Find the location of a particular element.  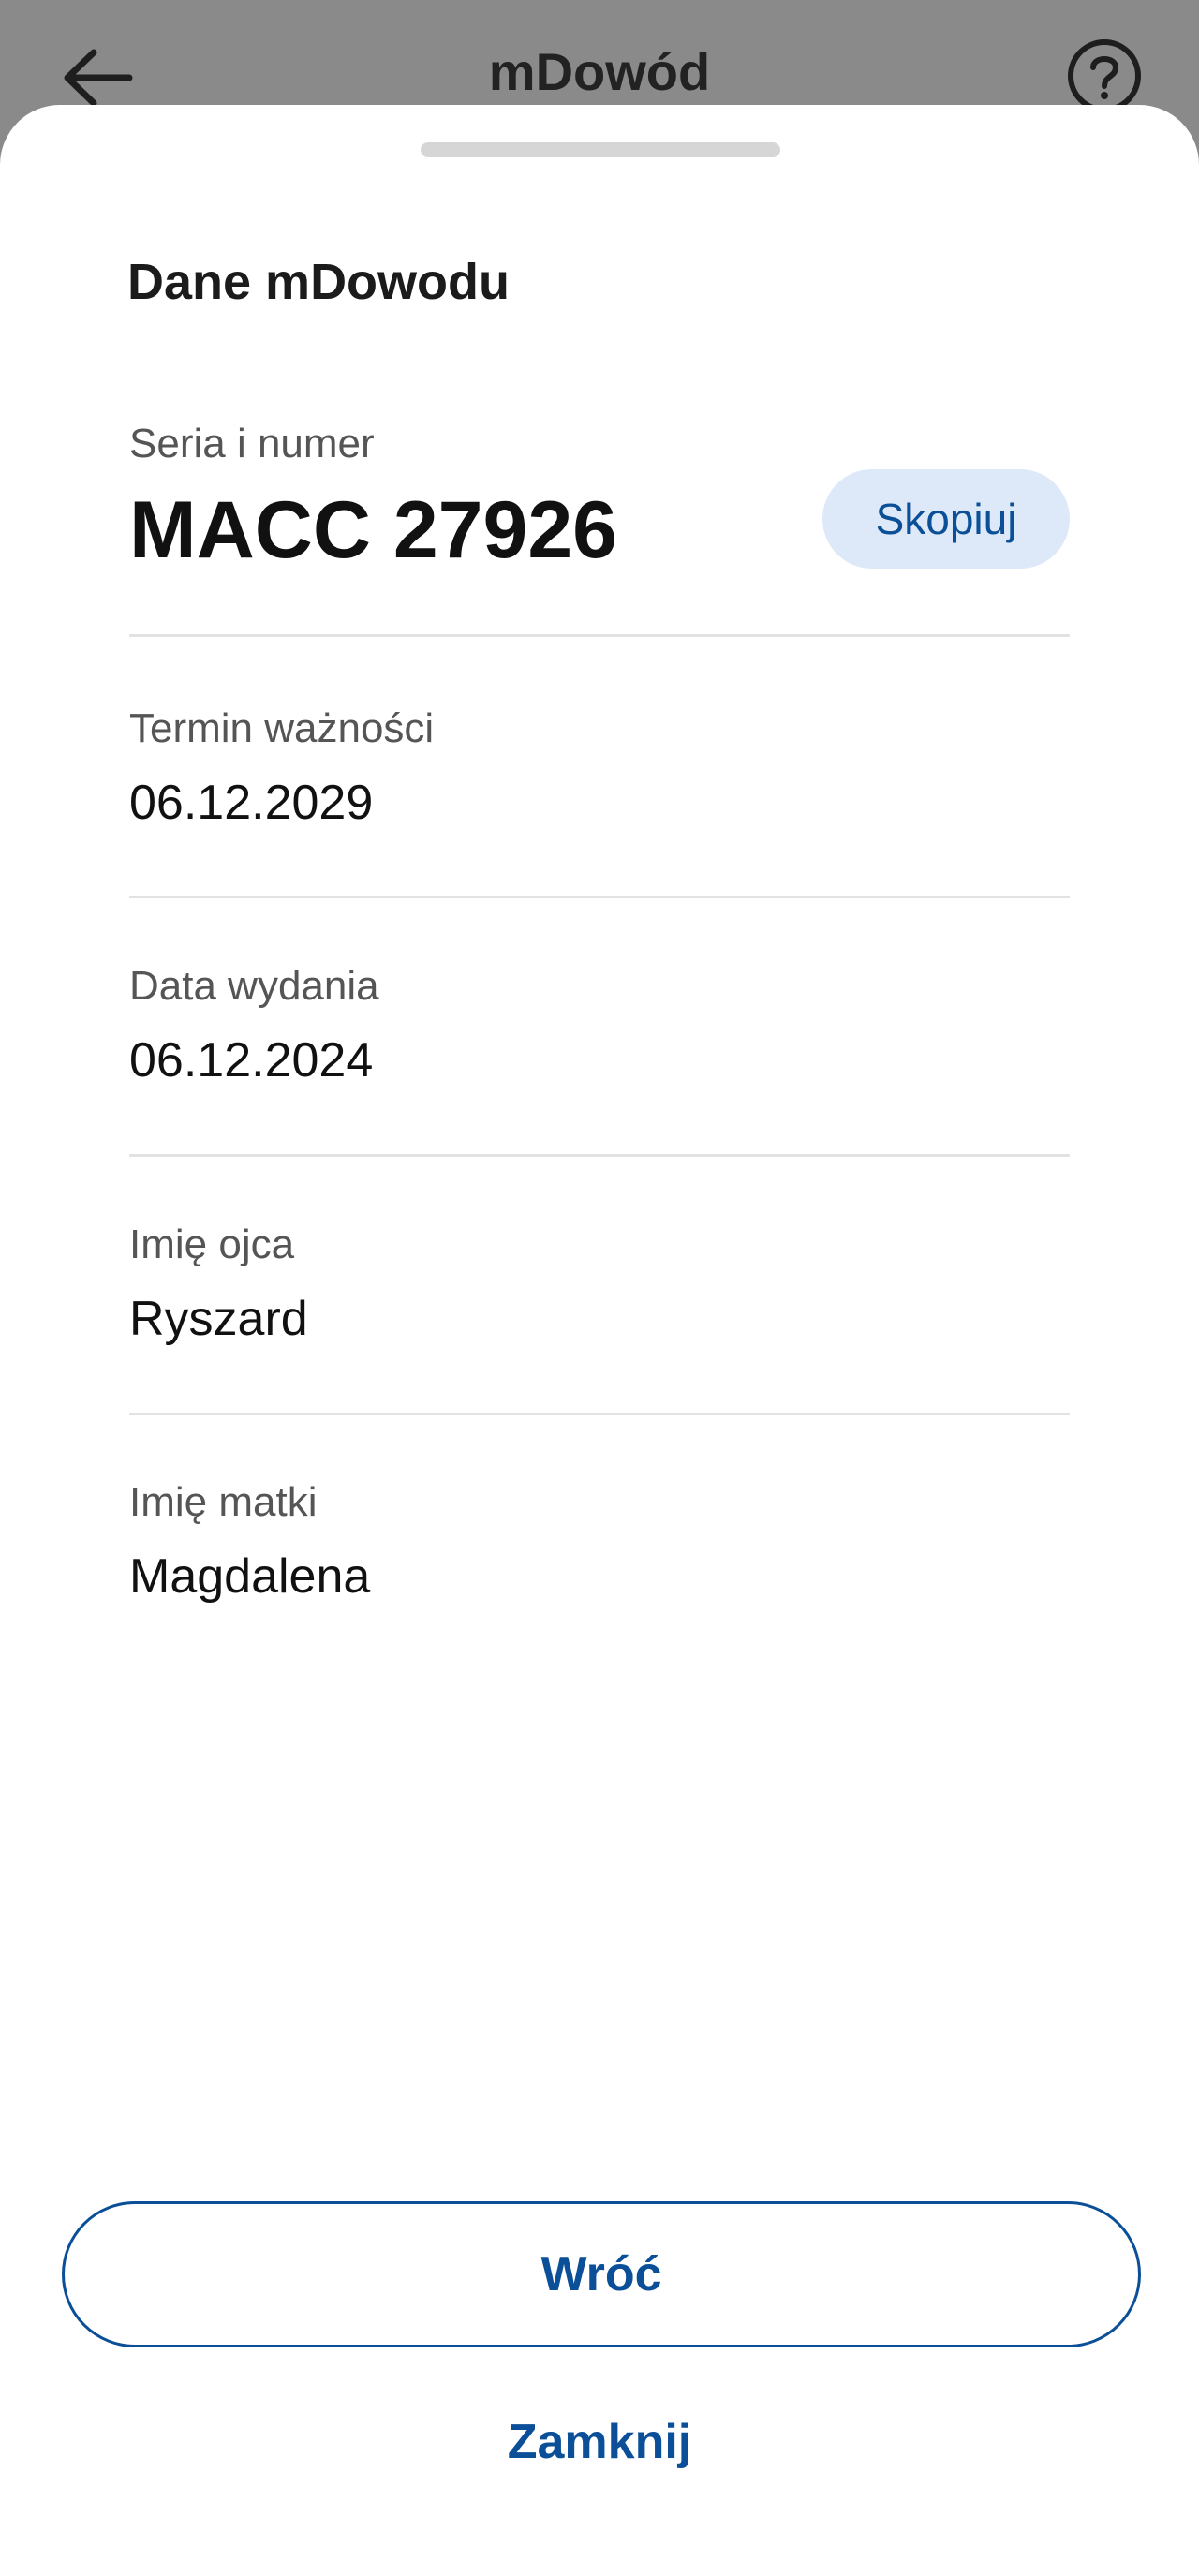

field-label: Seria i numer is located at coordinates (252, 443).